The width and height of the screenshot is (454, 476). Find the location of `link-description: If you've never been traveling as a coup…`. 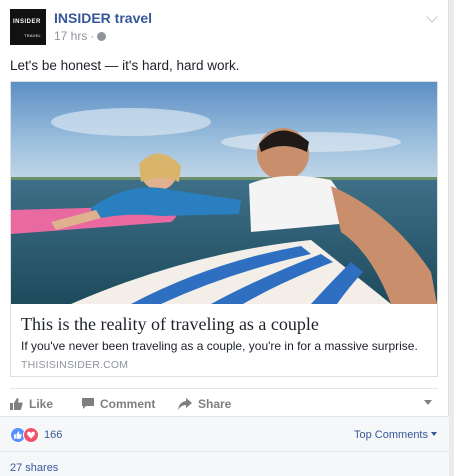

link-description: If you've never been traveling as a coup… is located at coordinates (219, 346).